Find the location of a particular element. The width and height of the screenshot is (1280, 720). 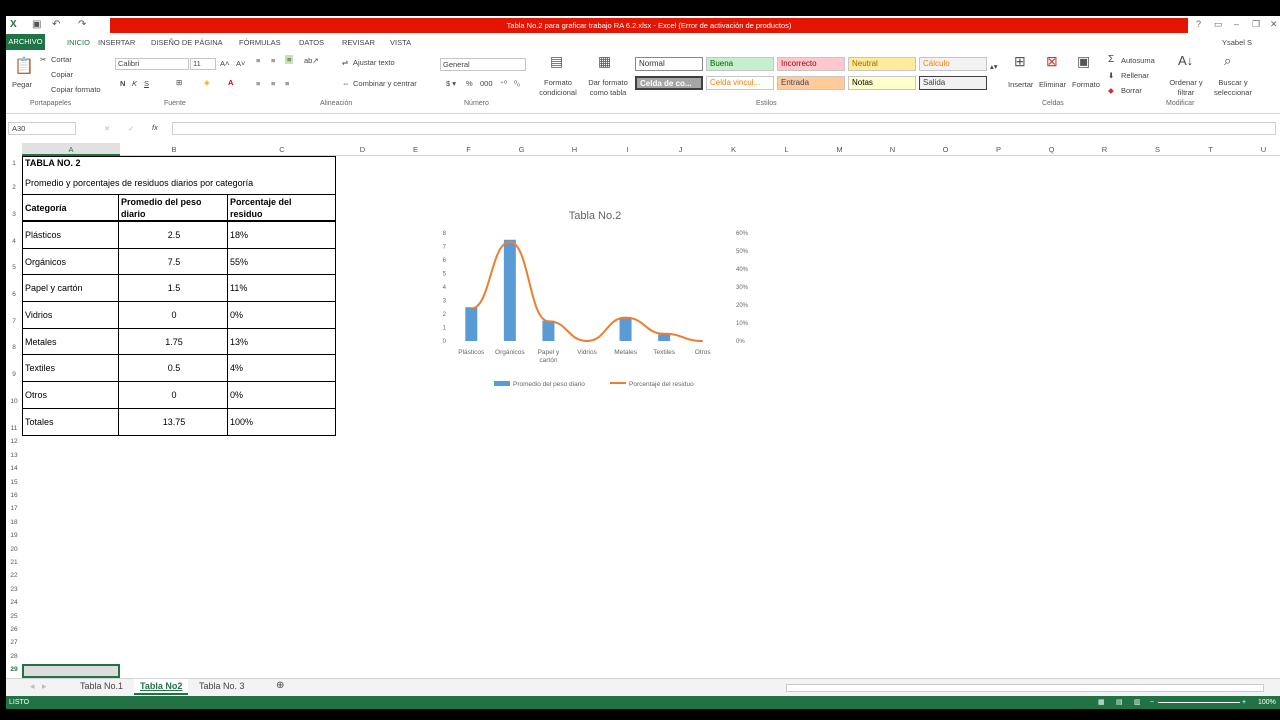

column-header: A is located at coordinates (71, 149).